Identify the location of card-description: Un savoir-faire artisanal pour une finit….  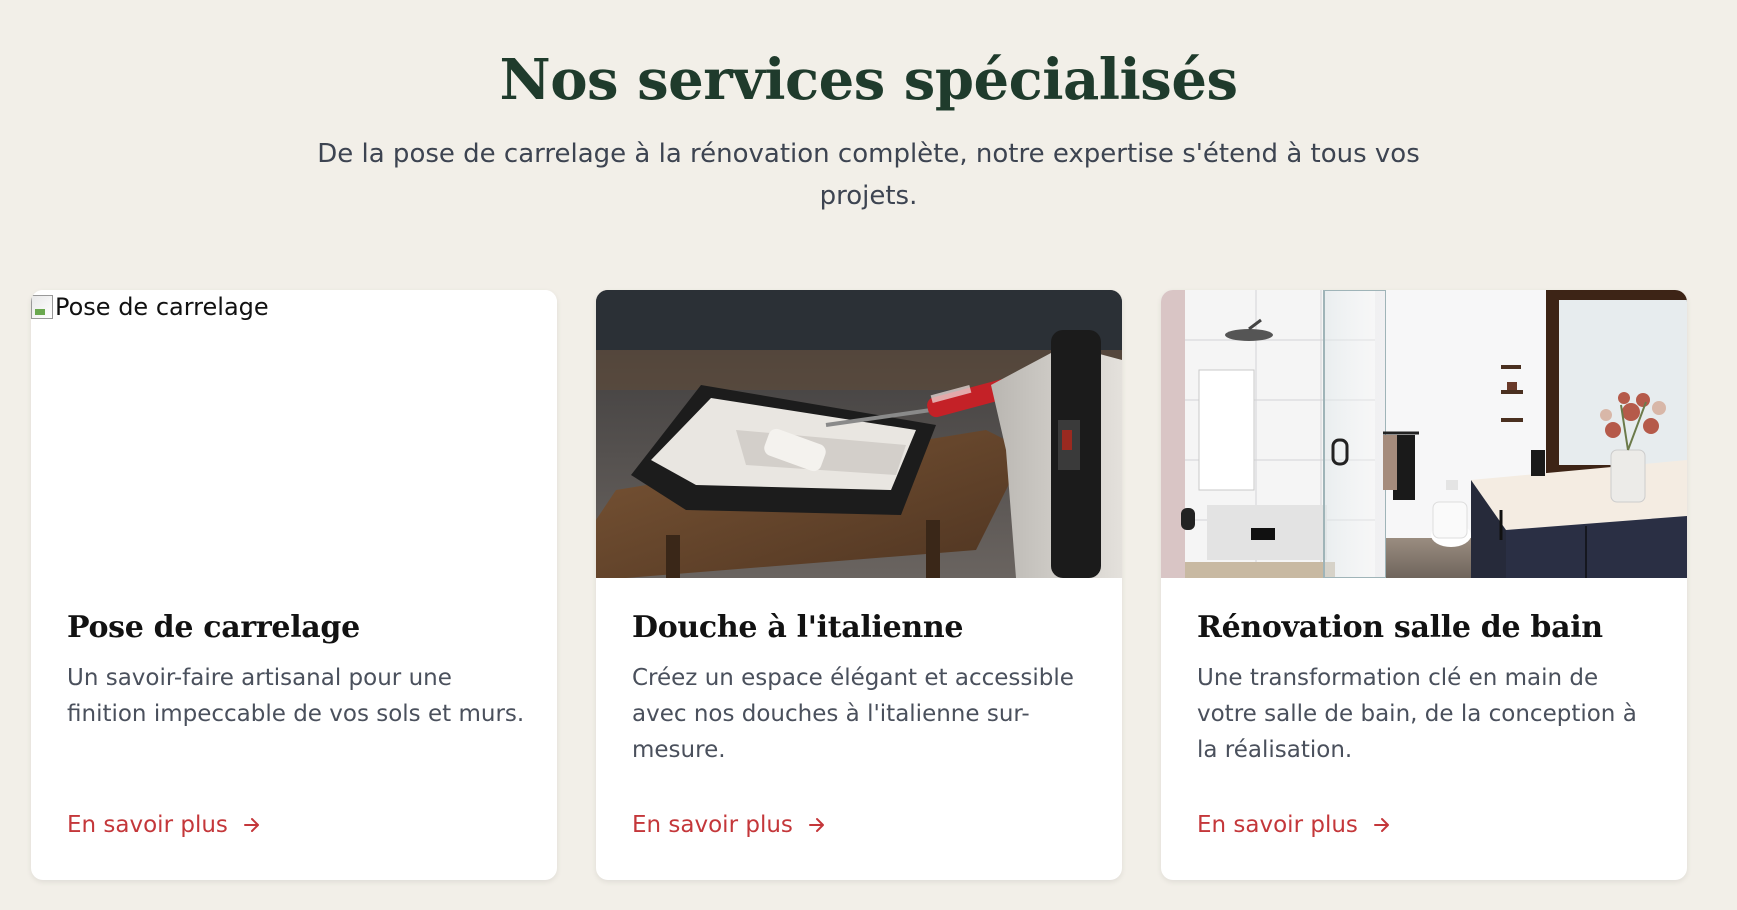
(296, 696).